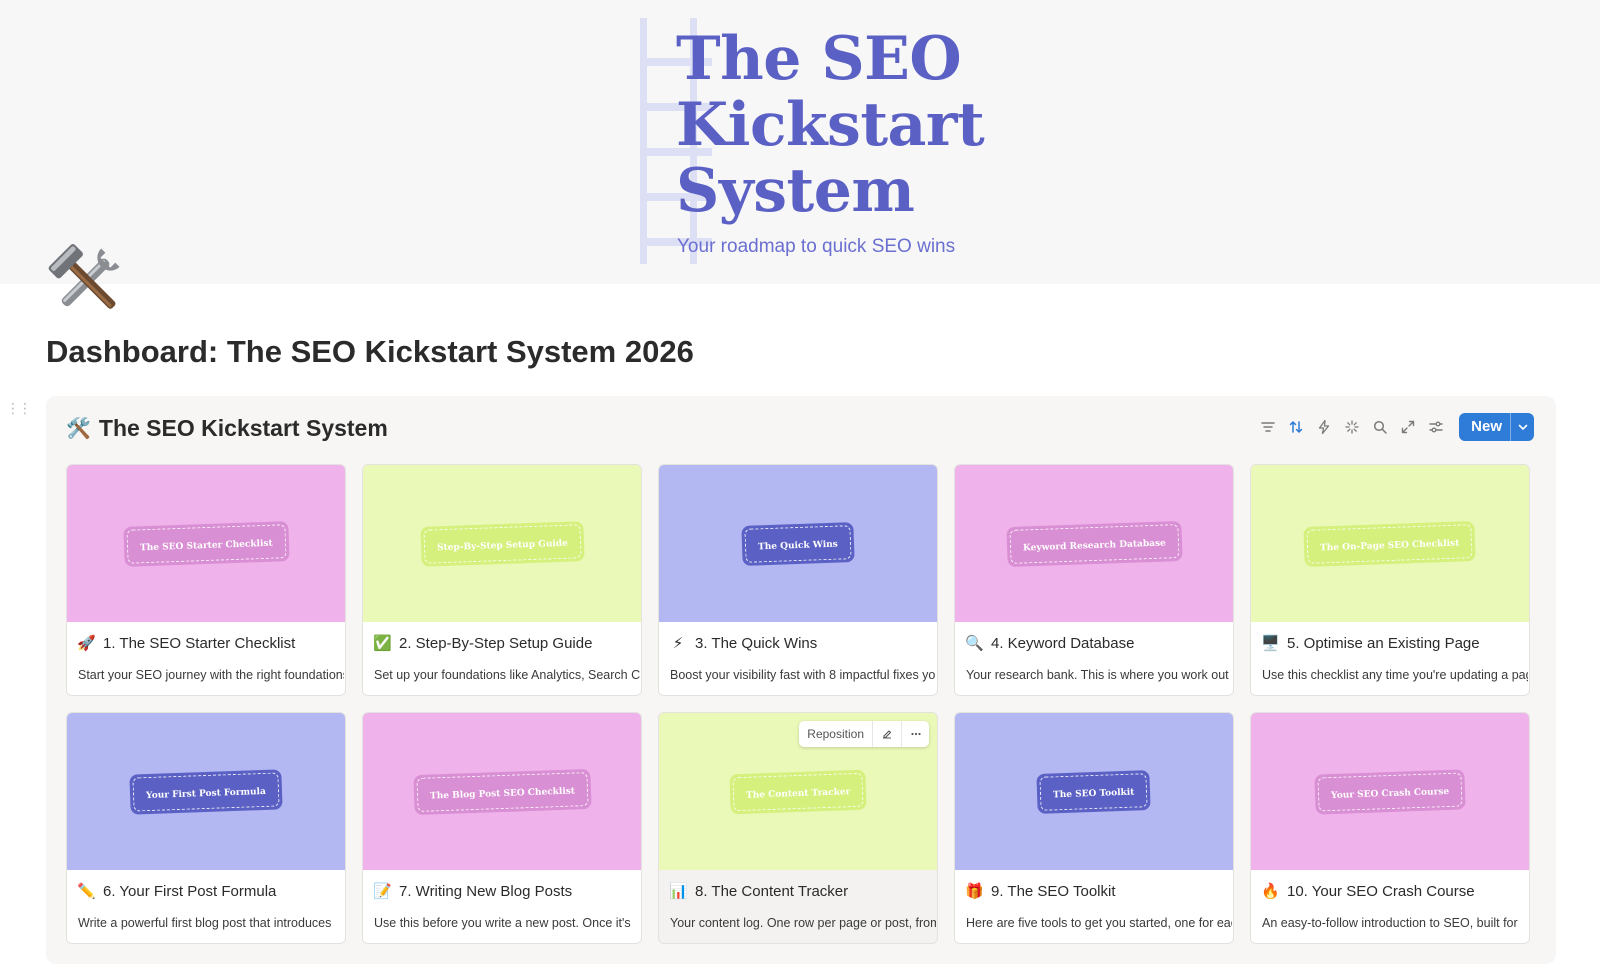 The width and height of the screenshot is (1600, 964). I want to click on card-title: ⚡ 3. The Quick Wins, so click(743, 643).